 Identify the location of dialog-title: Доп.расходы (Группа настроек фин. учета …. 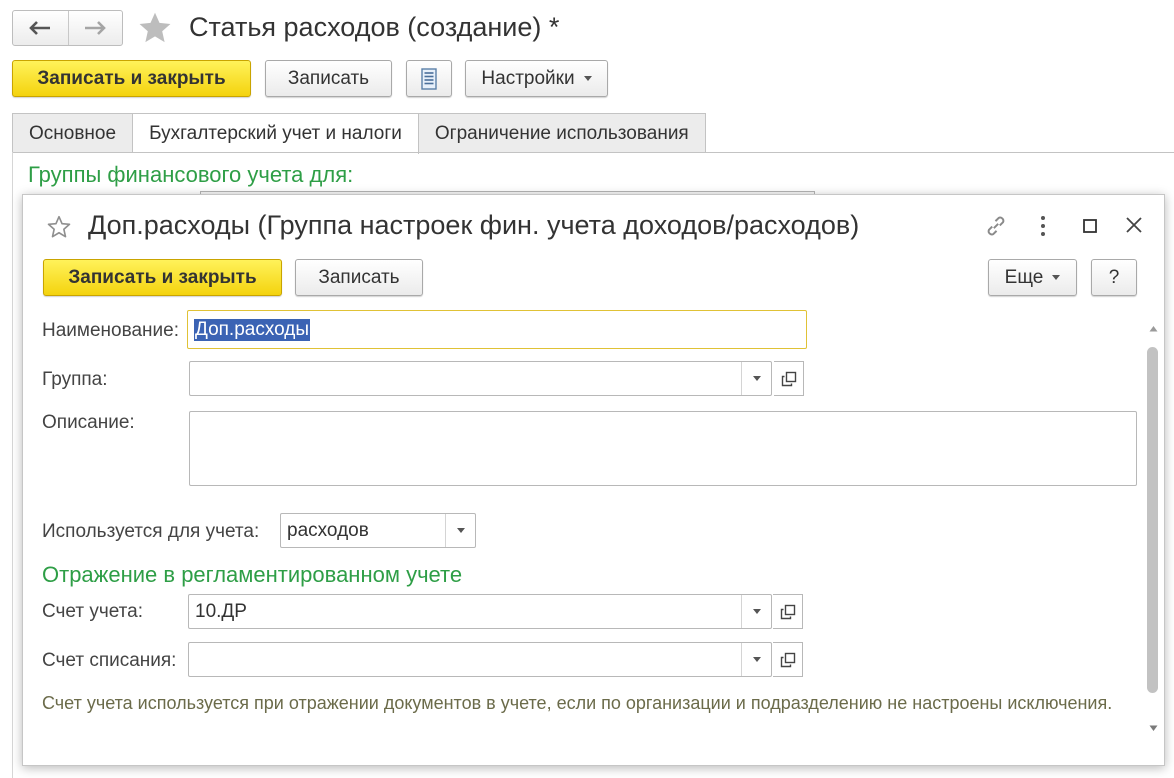
(474, 225).